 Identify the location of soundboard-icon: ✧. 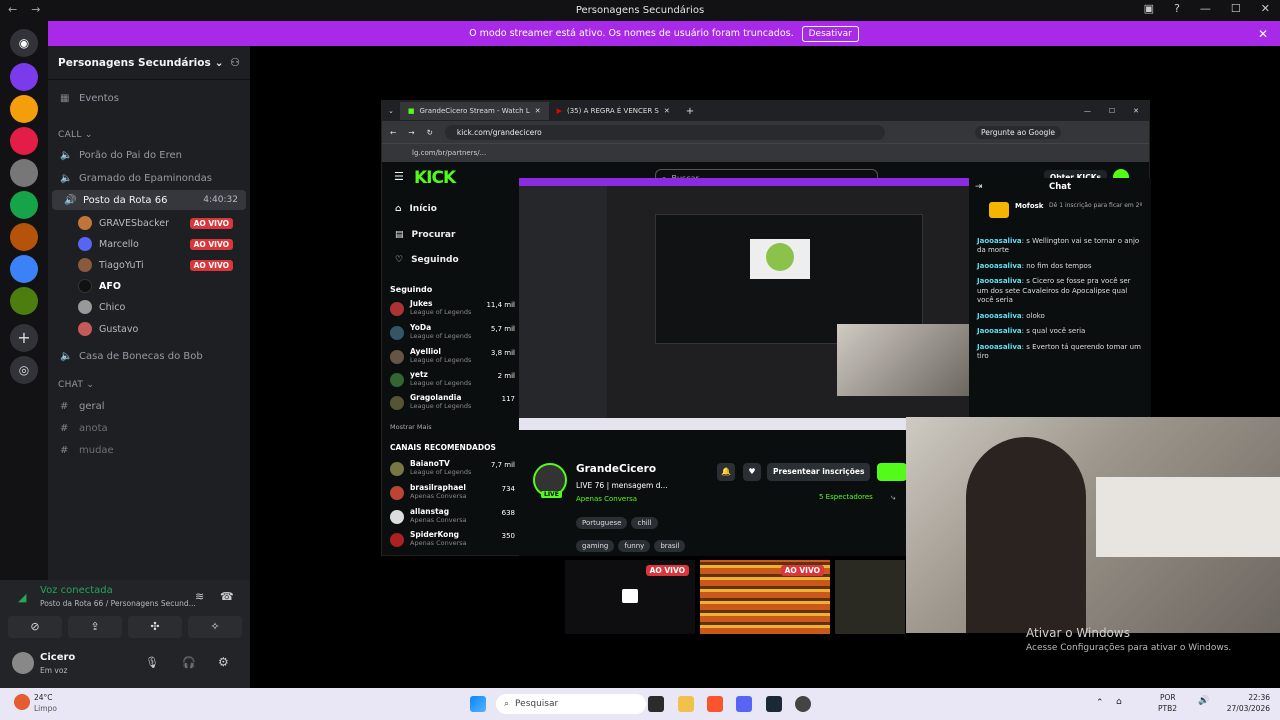
(215, 627).